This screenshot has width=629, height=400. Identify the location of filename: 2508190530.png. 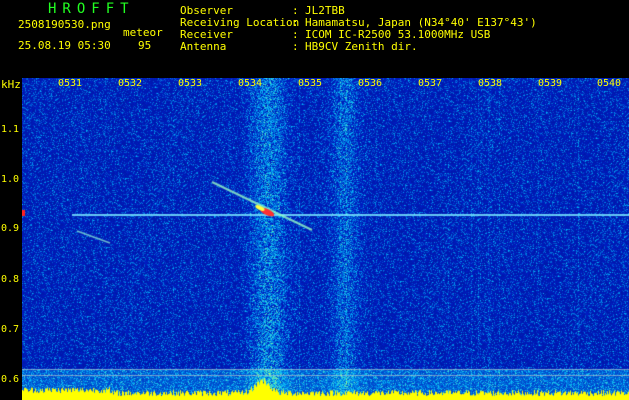
(64, 24).